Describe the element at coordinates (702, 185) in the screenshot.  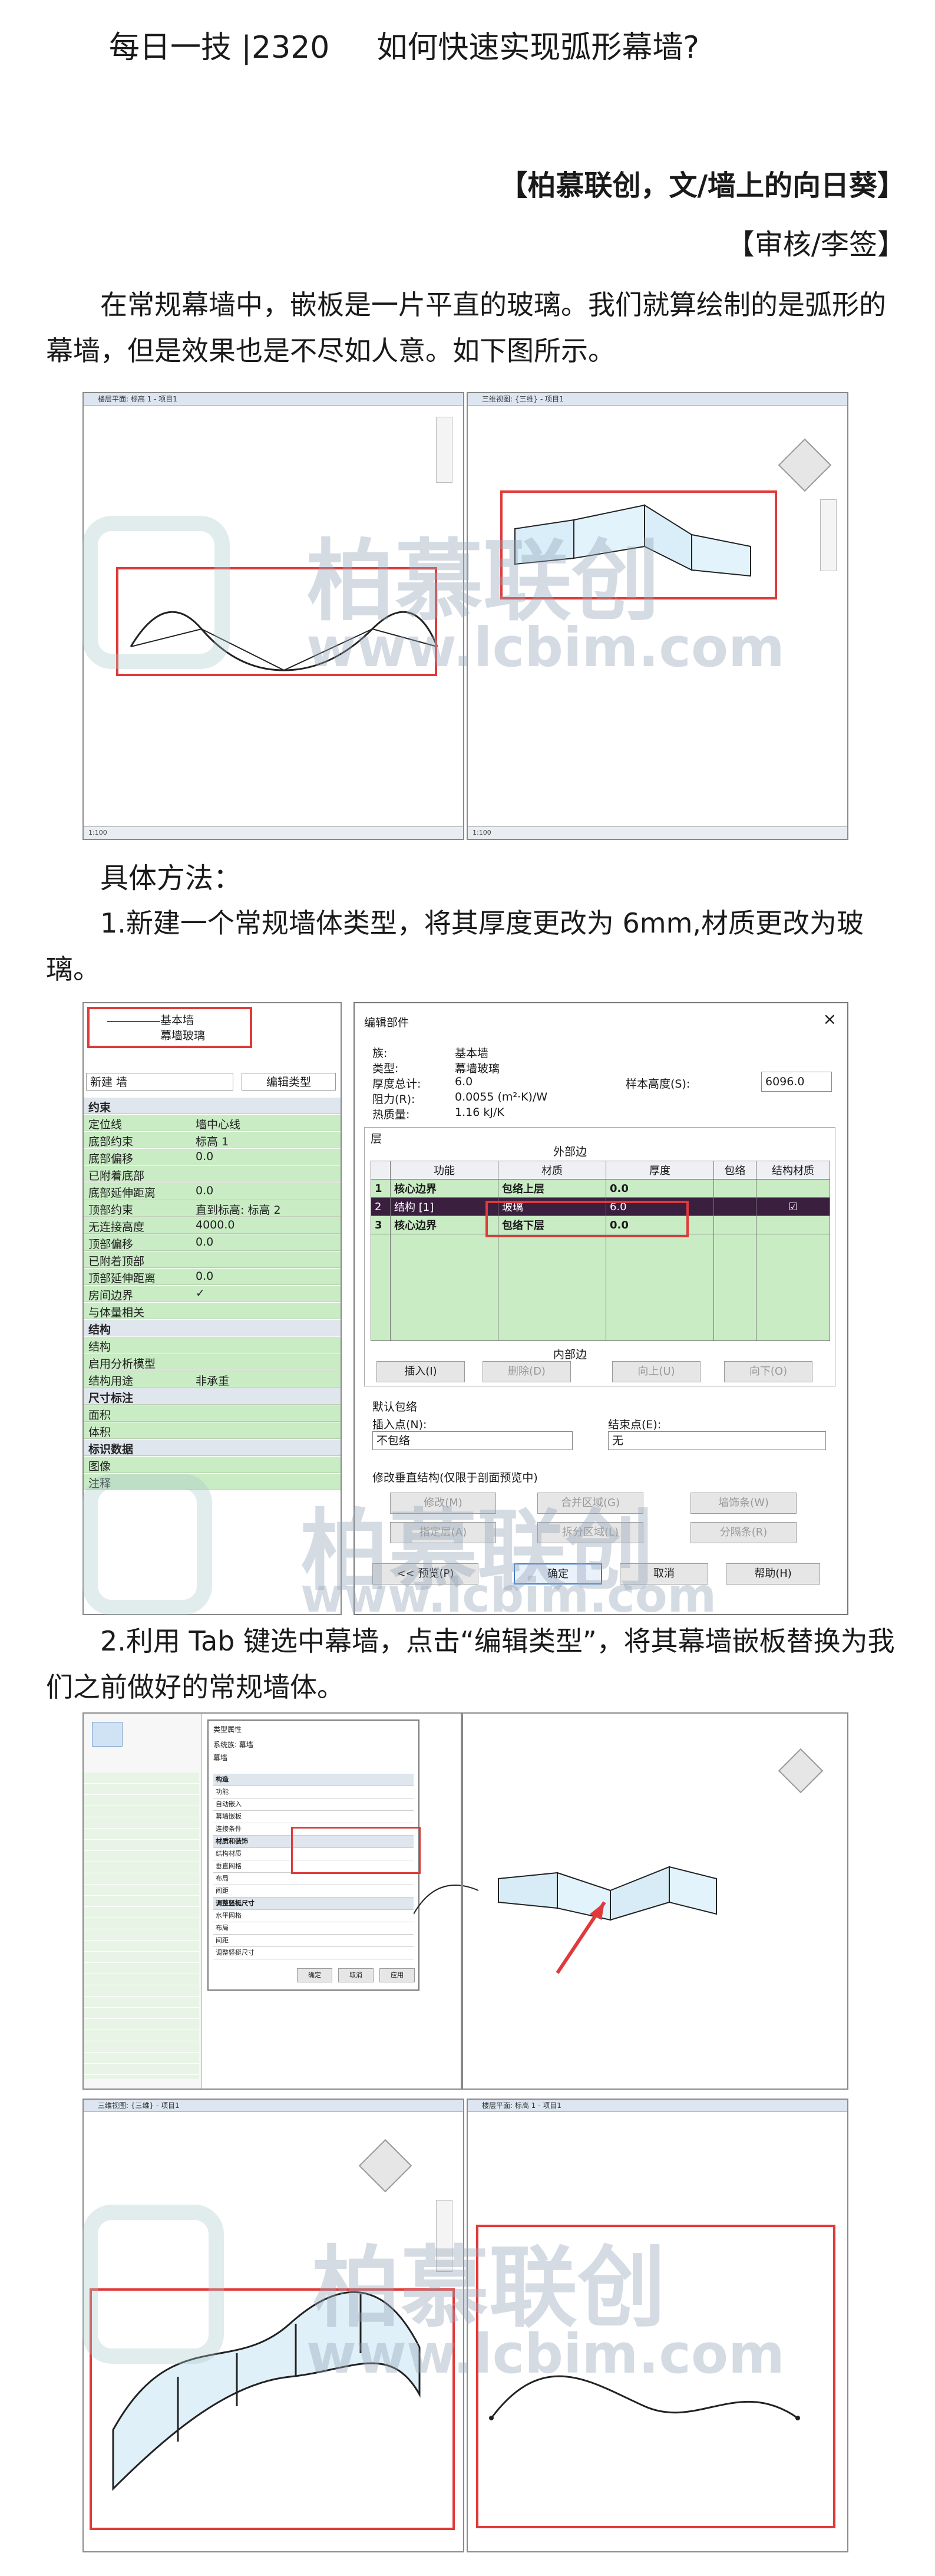
I see `author-byline: 【柏慕联创，文/墙上的向日葵】` at that location.